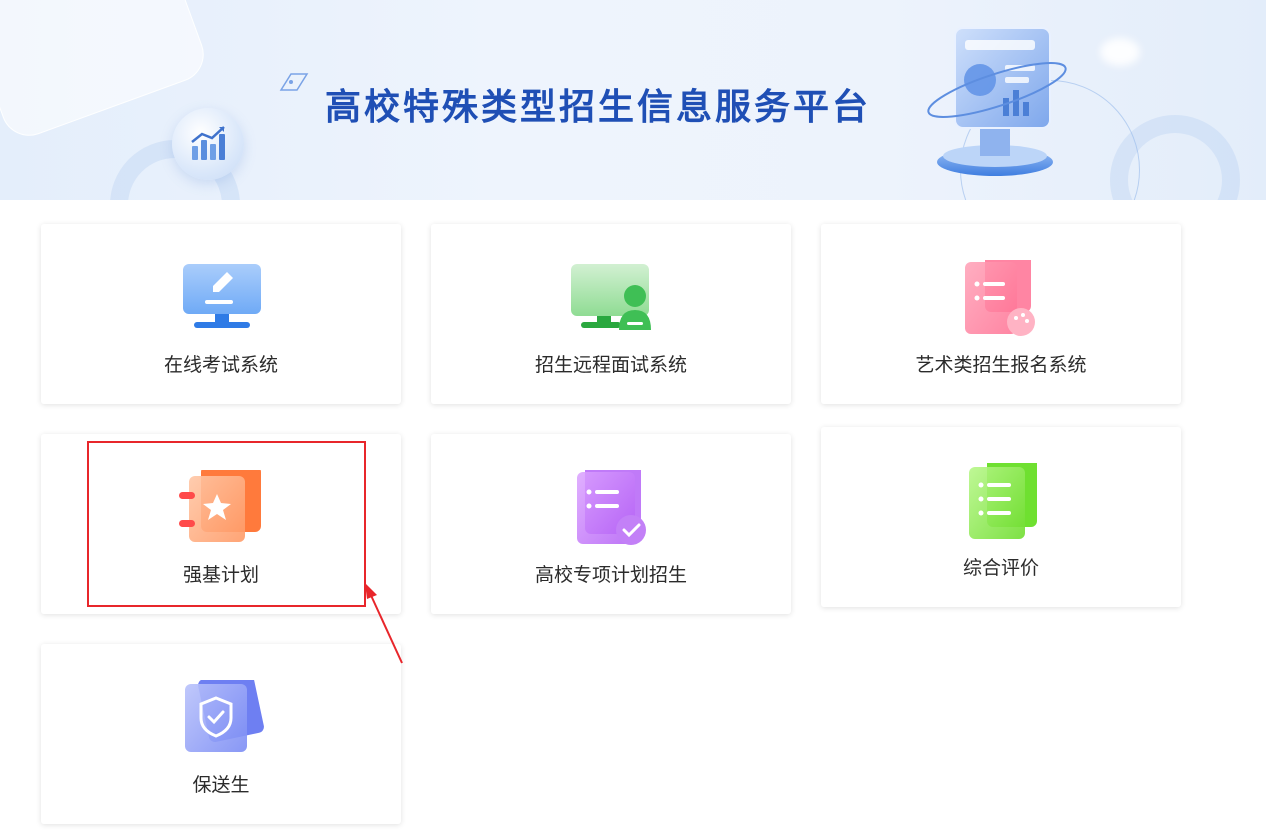 The image size is (1266, 835). I want to click on card-online-exam: 在线考试系统, so click(221, 314).